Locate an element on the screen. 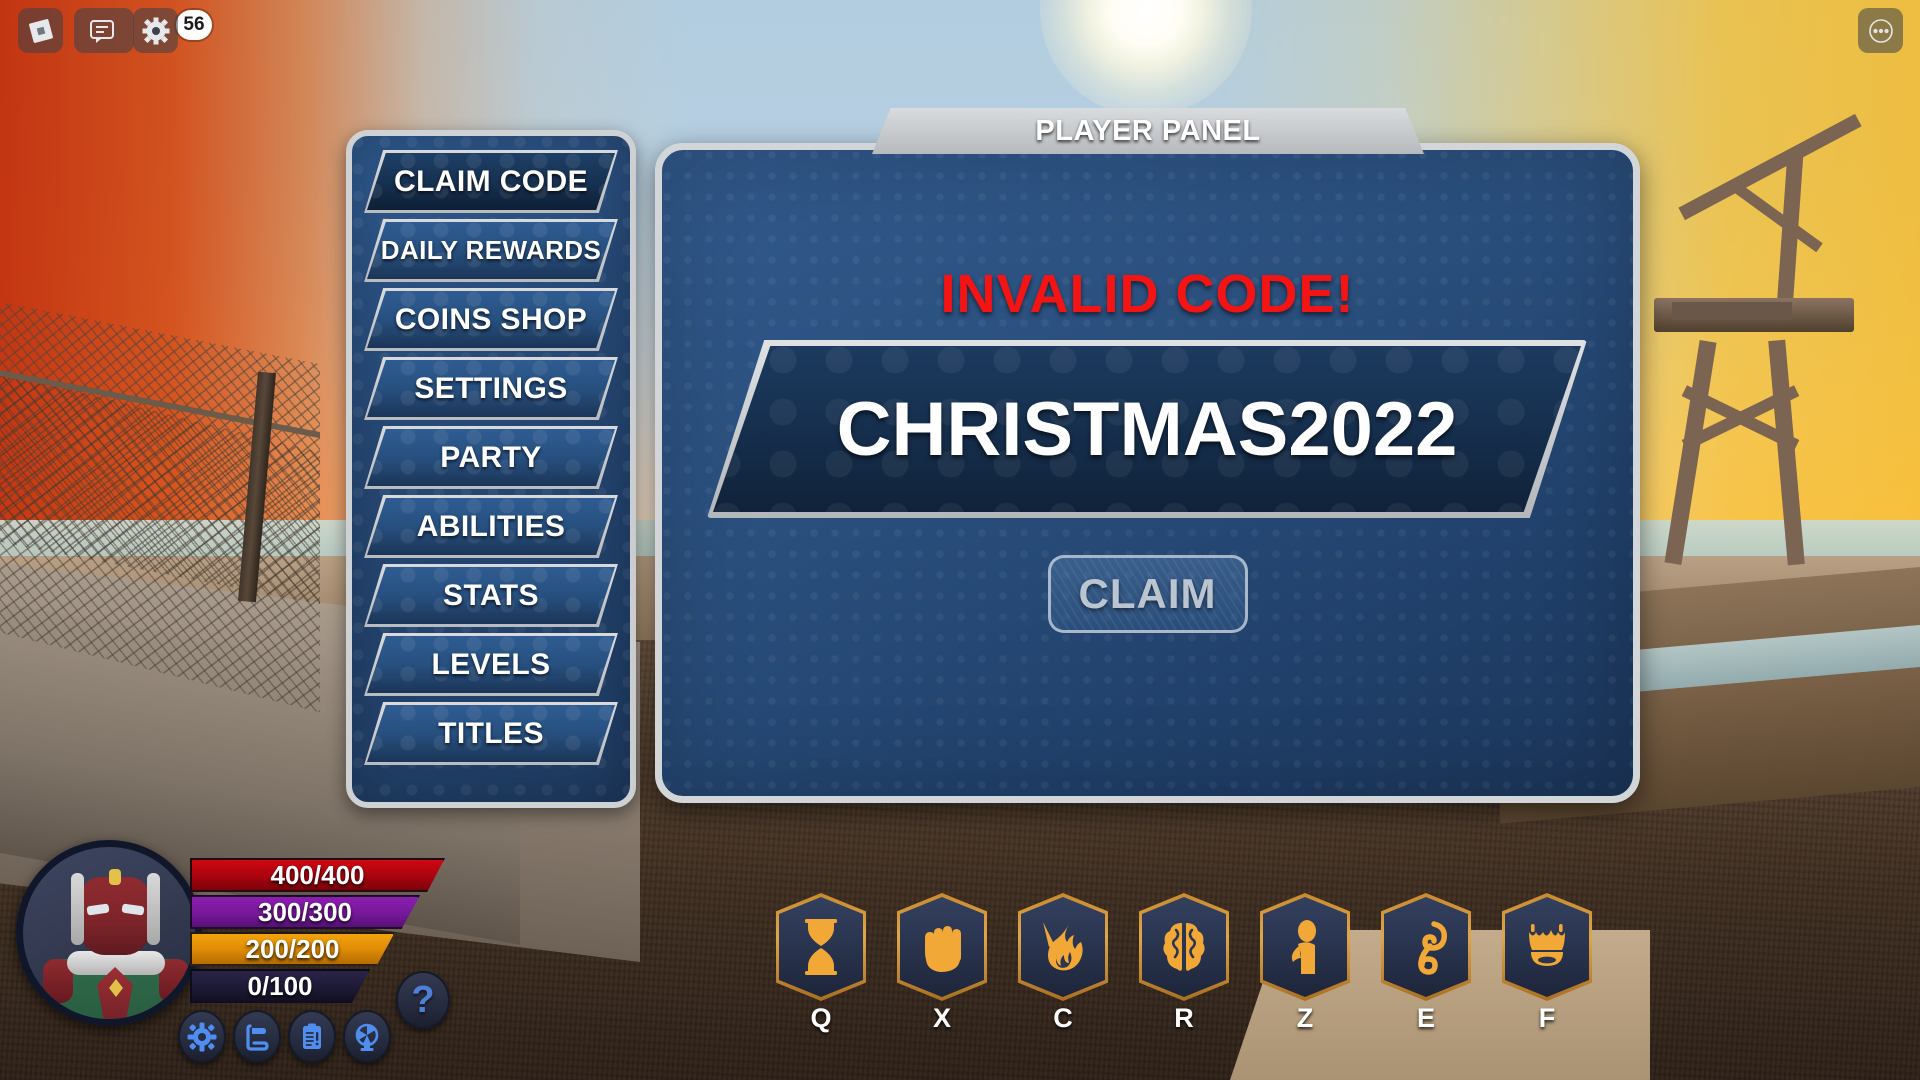  more-dots-icon is located at coordinates (1880, 30).